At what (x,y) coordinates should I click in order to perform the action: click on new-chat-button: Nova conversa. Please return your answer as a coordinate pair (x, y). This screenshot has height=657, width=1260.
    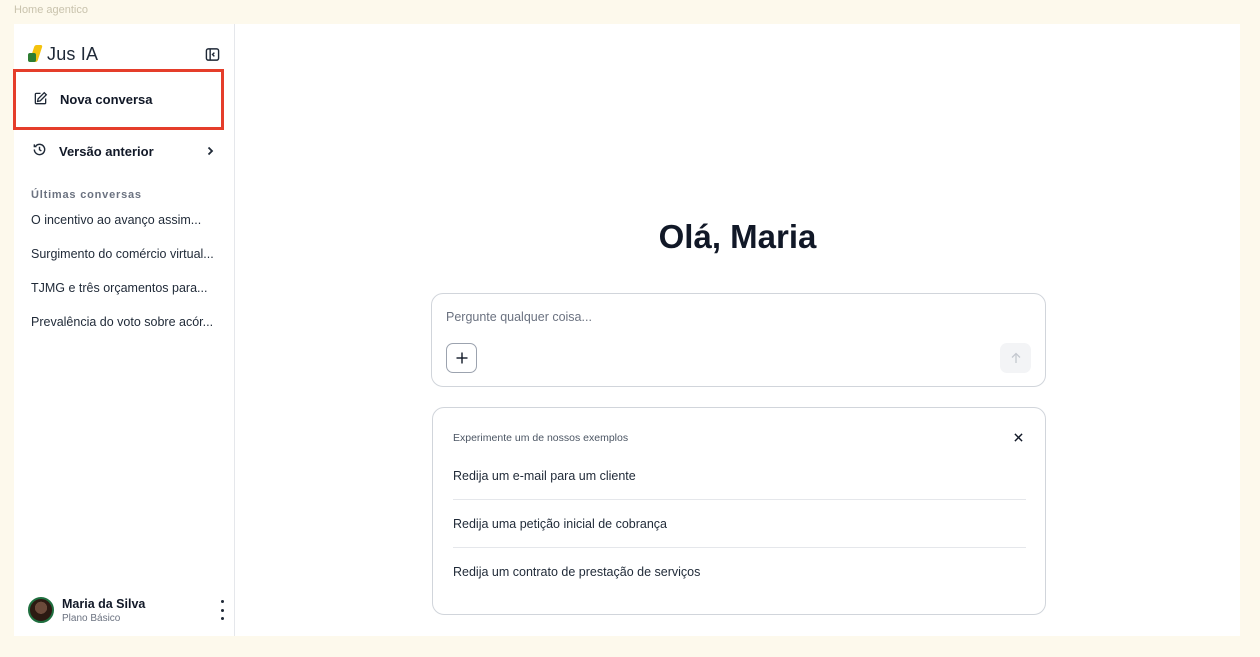
    Looking at the image, I should click on (118, 99).